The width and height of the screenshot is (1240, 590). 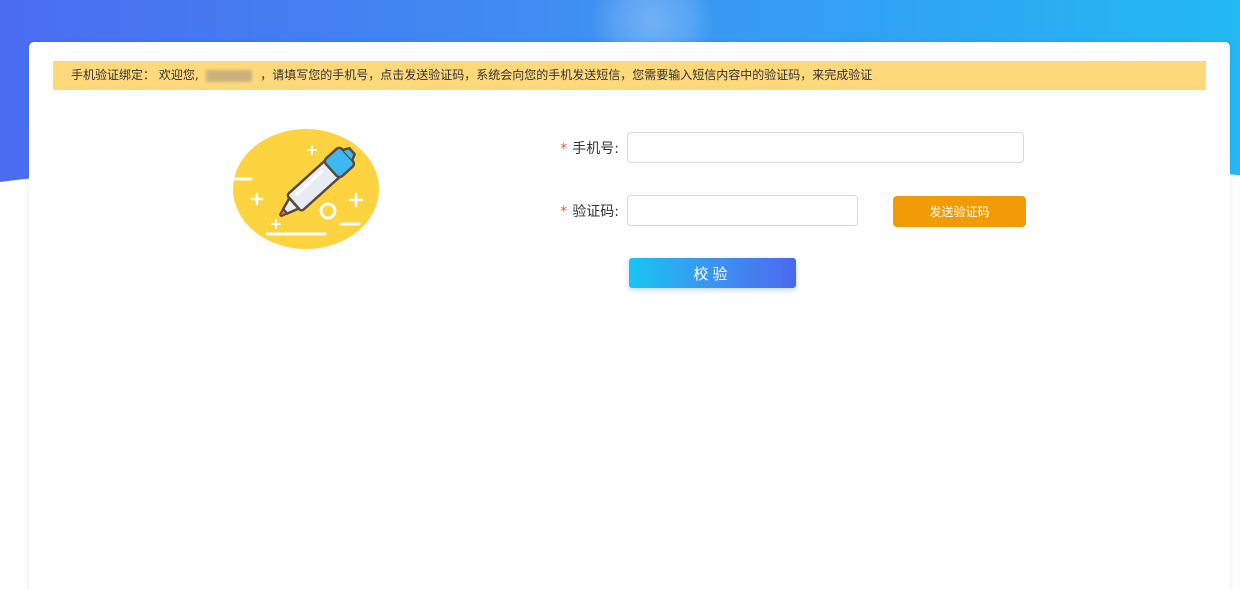 I want to click on notice-prefix: 手机验证绑定： 欢迎您,, so click(x=135, y=75).